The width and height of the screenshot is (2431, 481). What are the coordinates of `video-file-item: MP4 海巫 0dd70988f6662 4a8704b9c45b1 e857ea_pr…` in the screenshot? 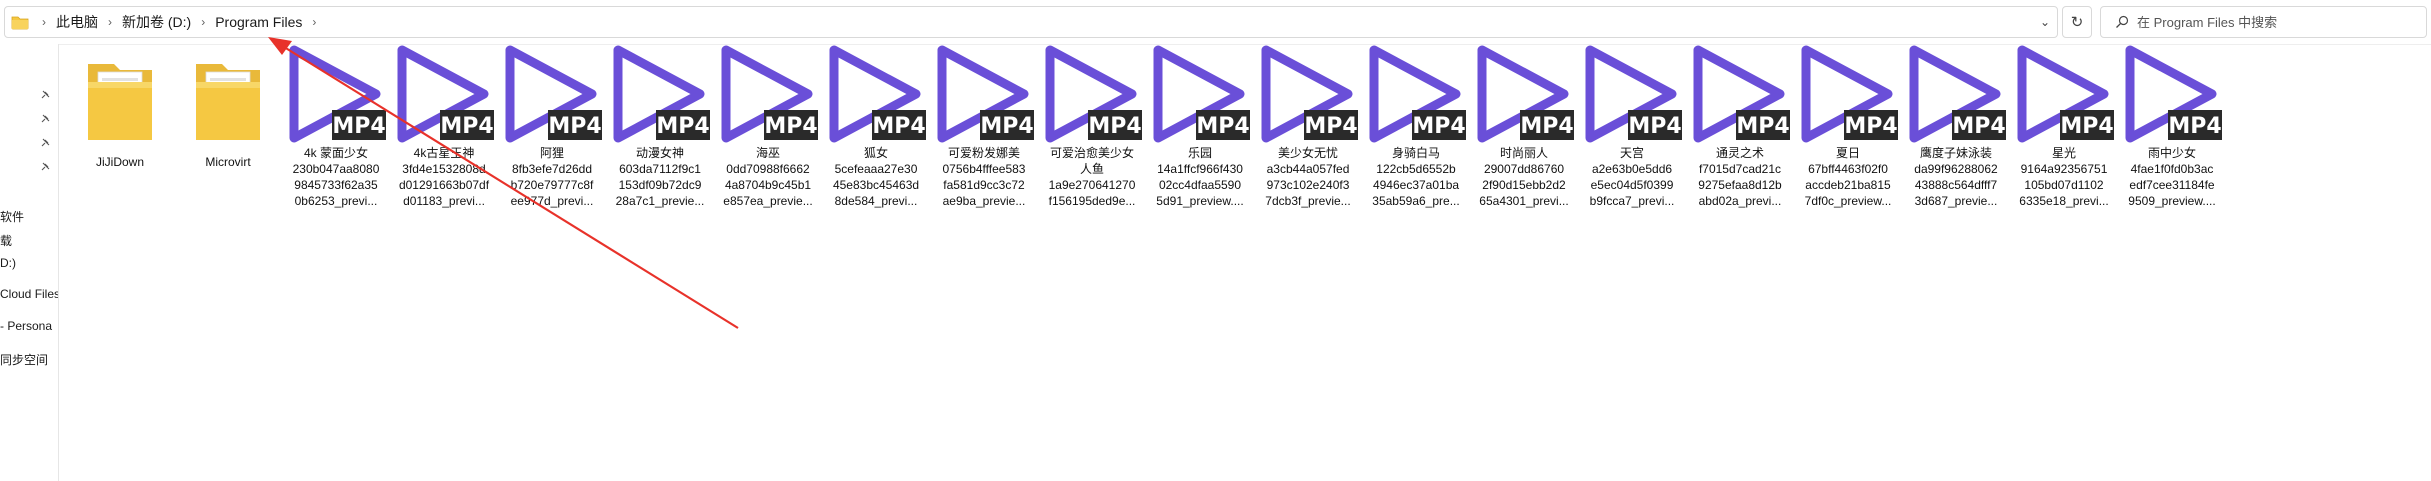 It's located at (768, 126).